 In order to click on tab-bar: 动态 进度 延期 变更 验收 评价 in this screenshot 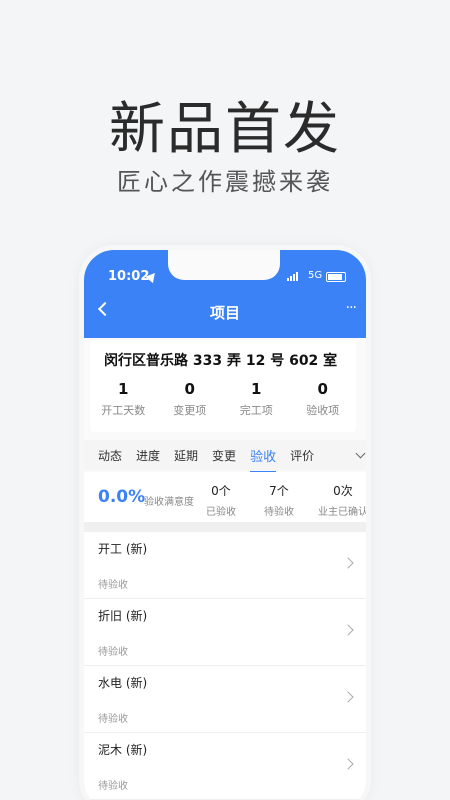, I will do `click(225, 456)`.